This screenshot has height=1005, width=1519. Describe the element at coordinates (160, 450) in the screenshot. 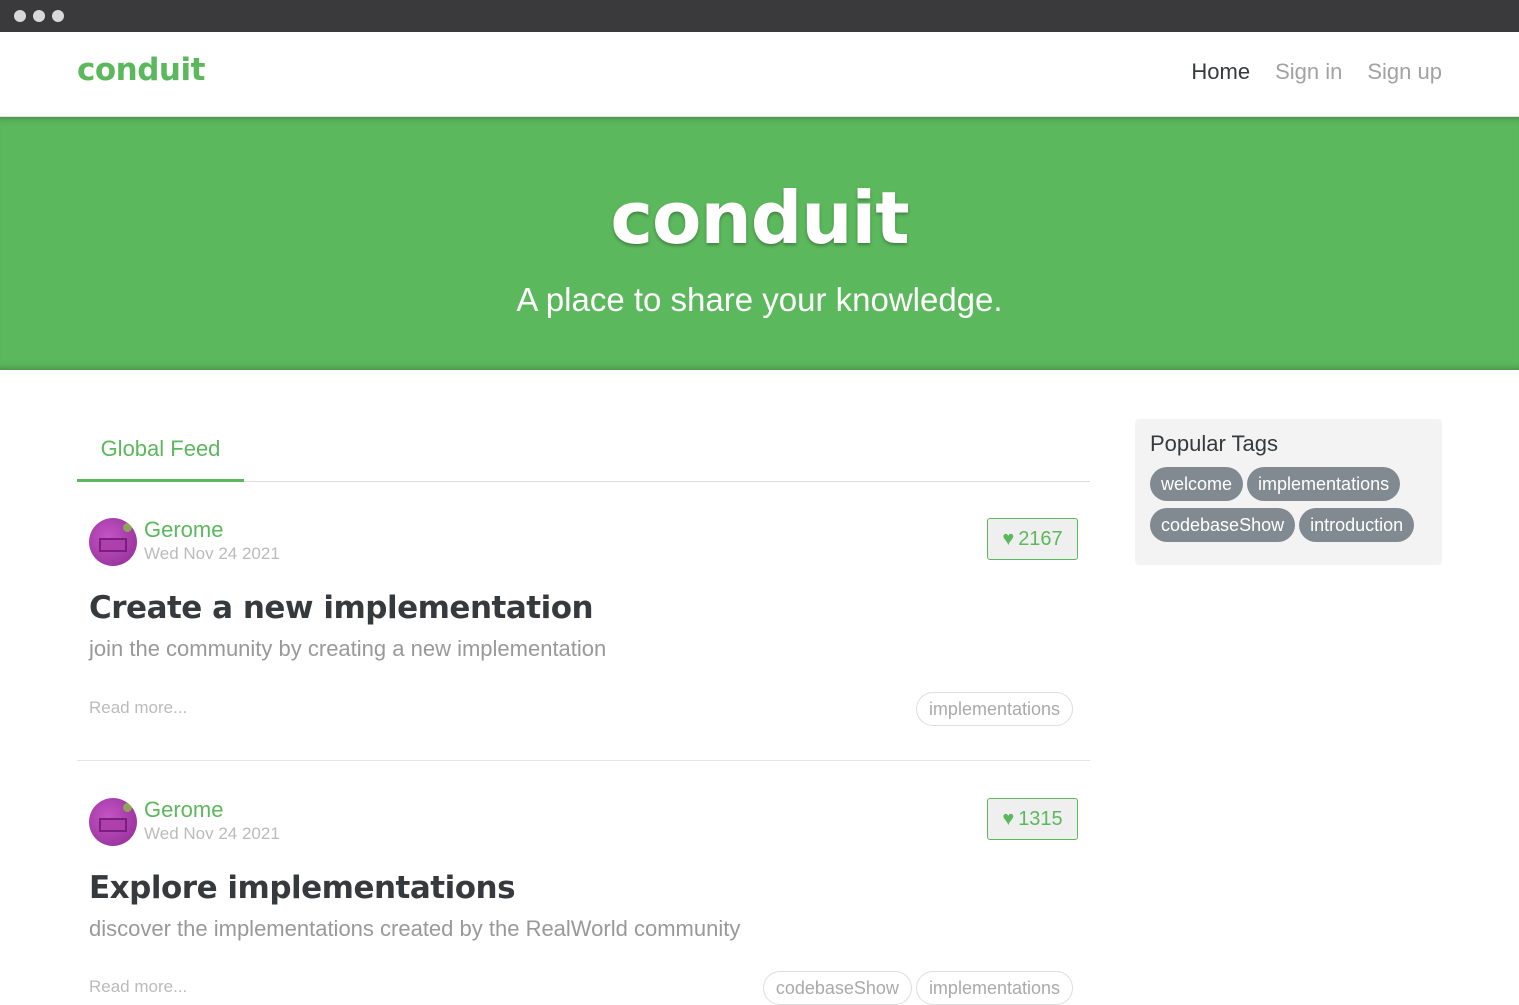

I see `tab-global-feed: Global Feed` at that location.